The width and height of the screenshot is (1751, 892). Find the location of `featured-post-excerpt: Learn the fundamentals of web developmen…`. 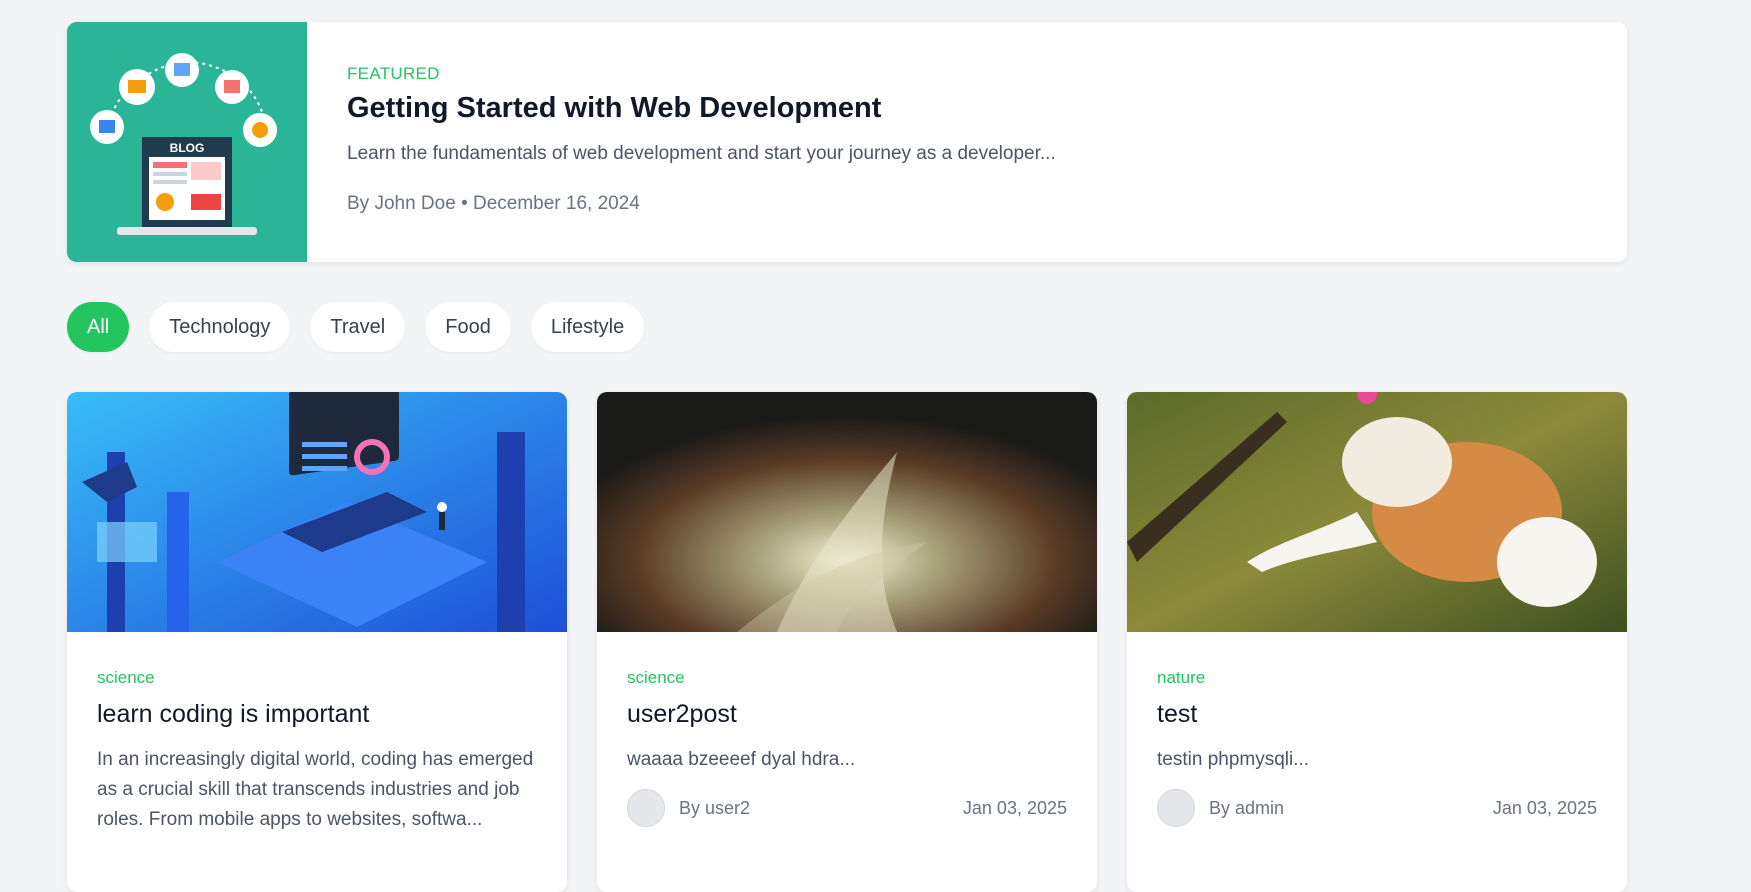

featured-post-excerpt: Learn the fundamentals of web developmen… is located at coordinates (701, 153).